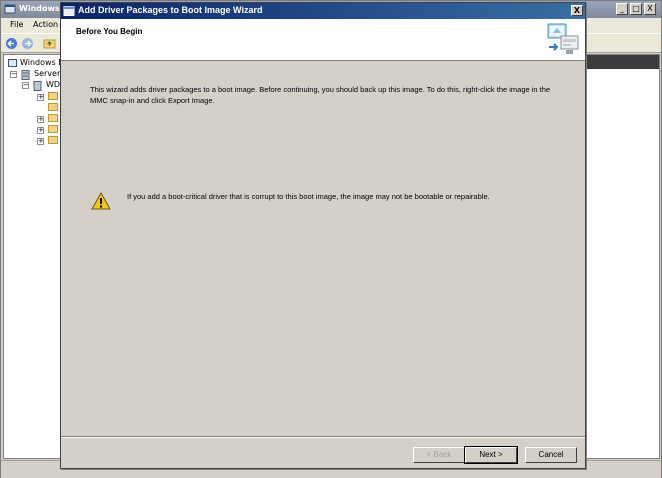 The width and height of the screenshot is (662, 478). Describe the element at coordinates (34, 256) in the screenshot. I see `mmc-tree-pane: Windows D − Servers − WD + + + +` at that location.